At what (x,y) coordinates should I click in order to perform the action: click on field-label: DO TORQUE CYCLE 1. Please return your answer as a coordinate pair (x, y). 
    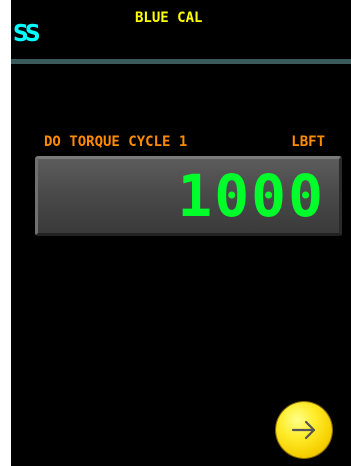
    Looking at the image, I should click on (116, 142).